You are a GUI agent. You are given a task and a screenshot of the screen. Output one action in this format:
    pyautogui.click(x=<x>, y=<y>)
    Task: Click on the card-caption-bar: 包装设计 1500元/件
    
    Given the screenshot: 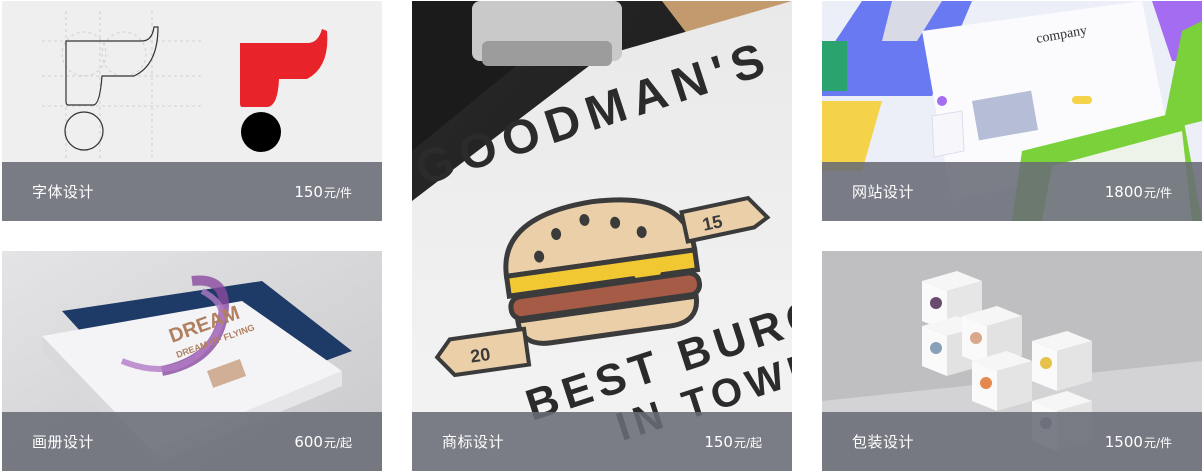 What is the action you would take?
    pyautogui.click(x=1012, y=441)
    